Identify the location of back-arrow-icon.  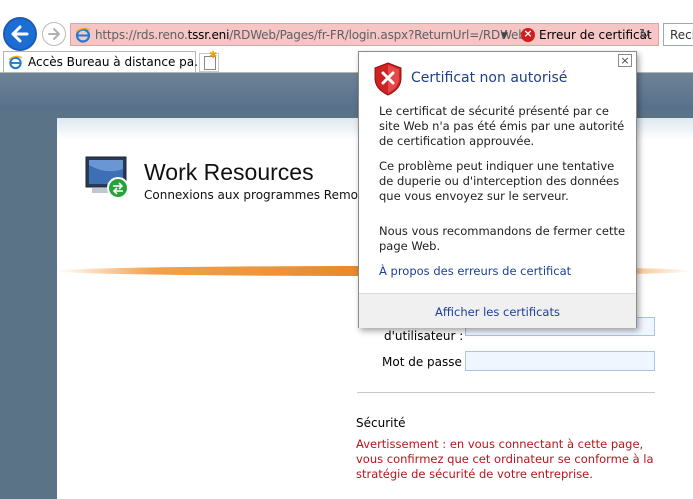
(20, 34).